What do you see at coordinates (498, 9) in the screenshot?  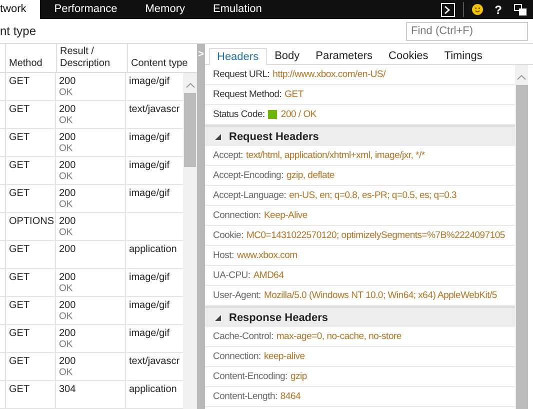 I see `help-button: ?` at bounding box center [498, 9].